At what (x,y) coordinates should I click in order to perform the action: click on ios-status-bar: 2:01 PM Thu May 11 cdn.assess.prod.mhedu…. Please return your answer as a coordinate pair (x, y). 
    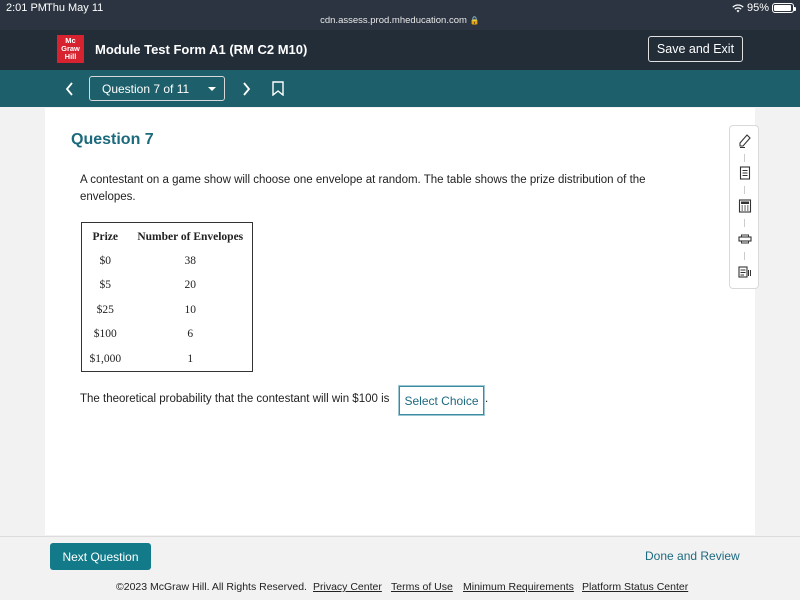
    Looking at the image, I should click on (400, 15).